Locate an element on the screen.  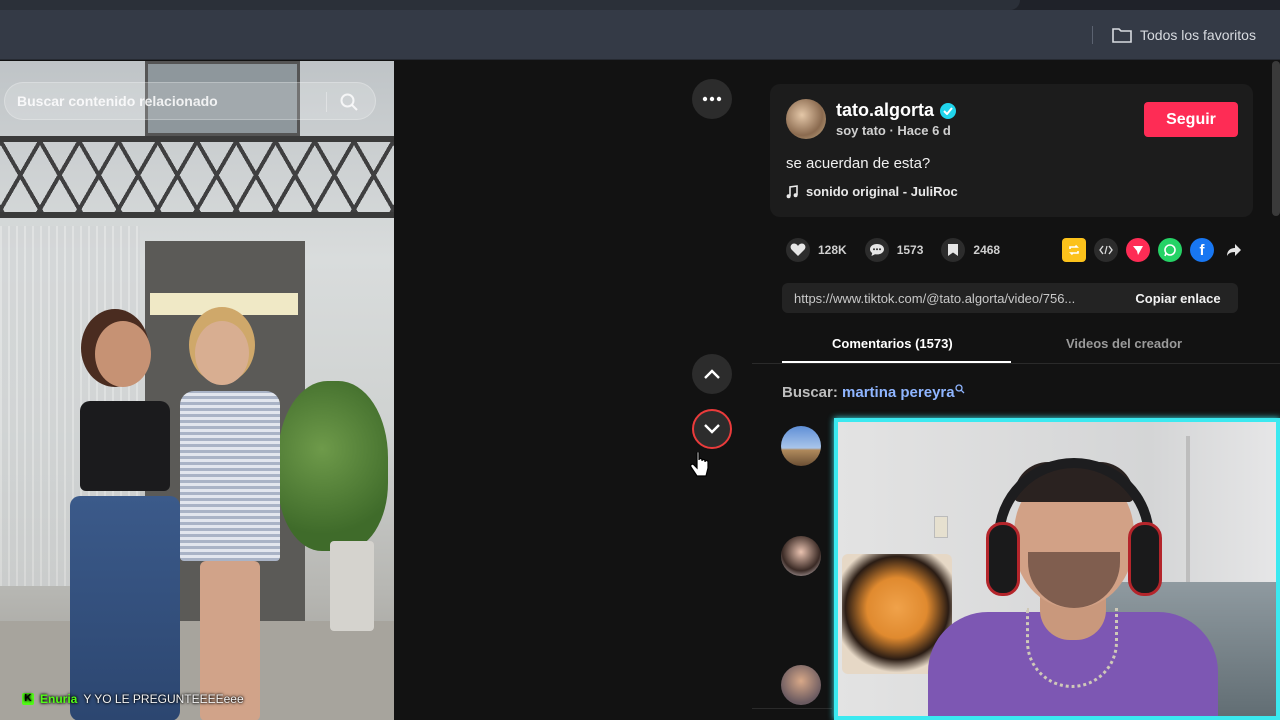
more-options-button is located at coordinates (712, 99).